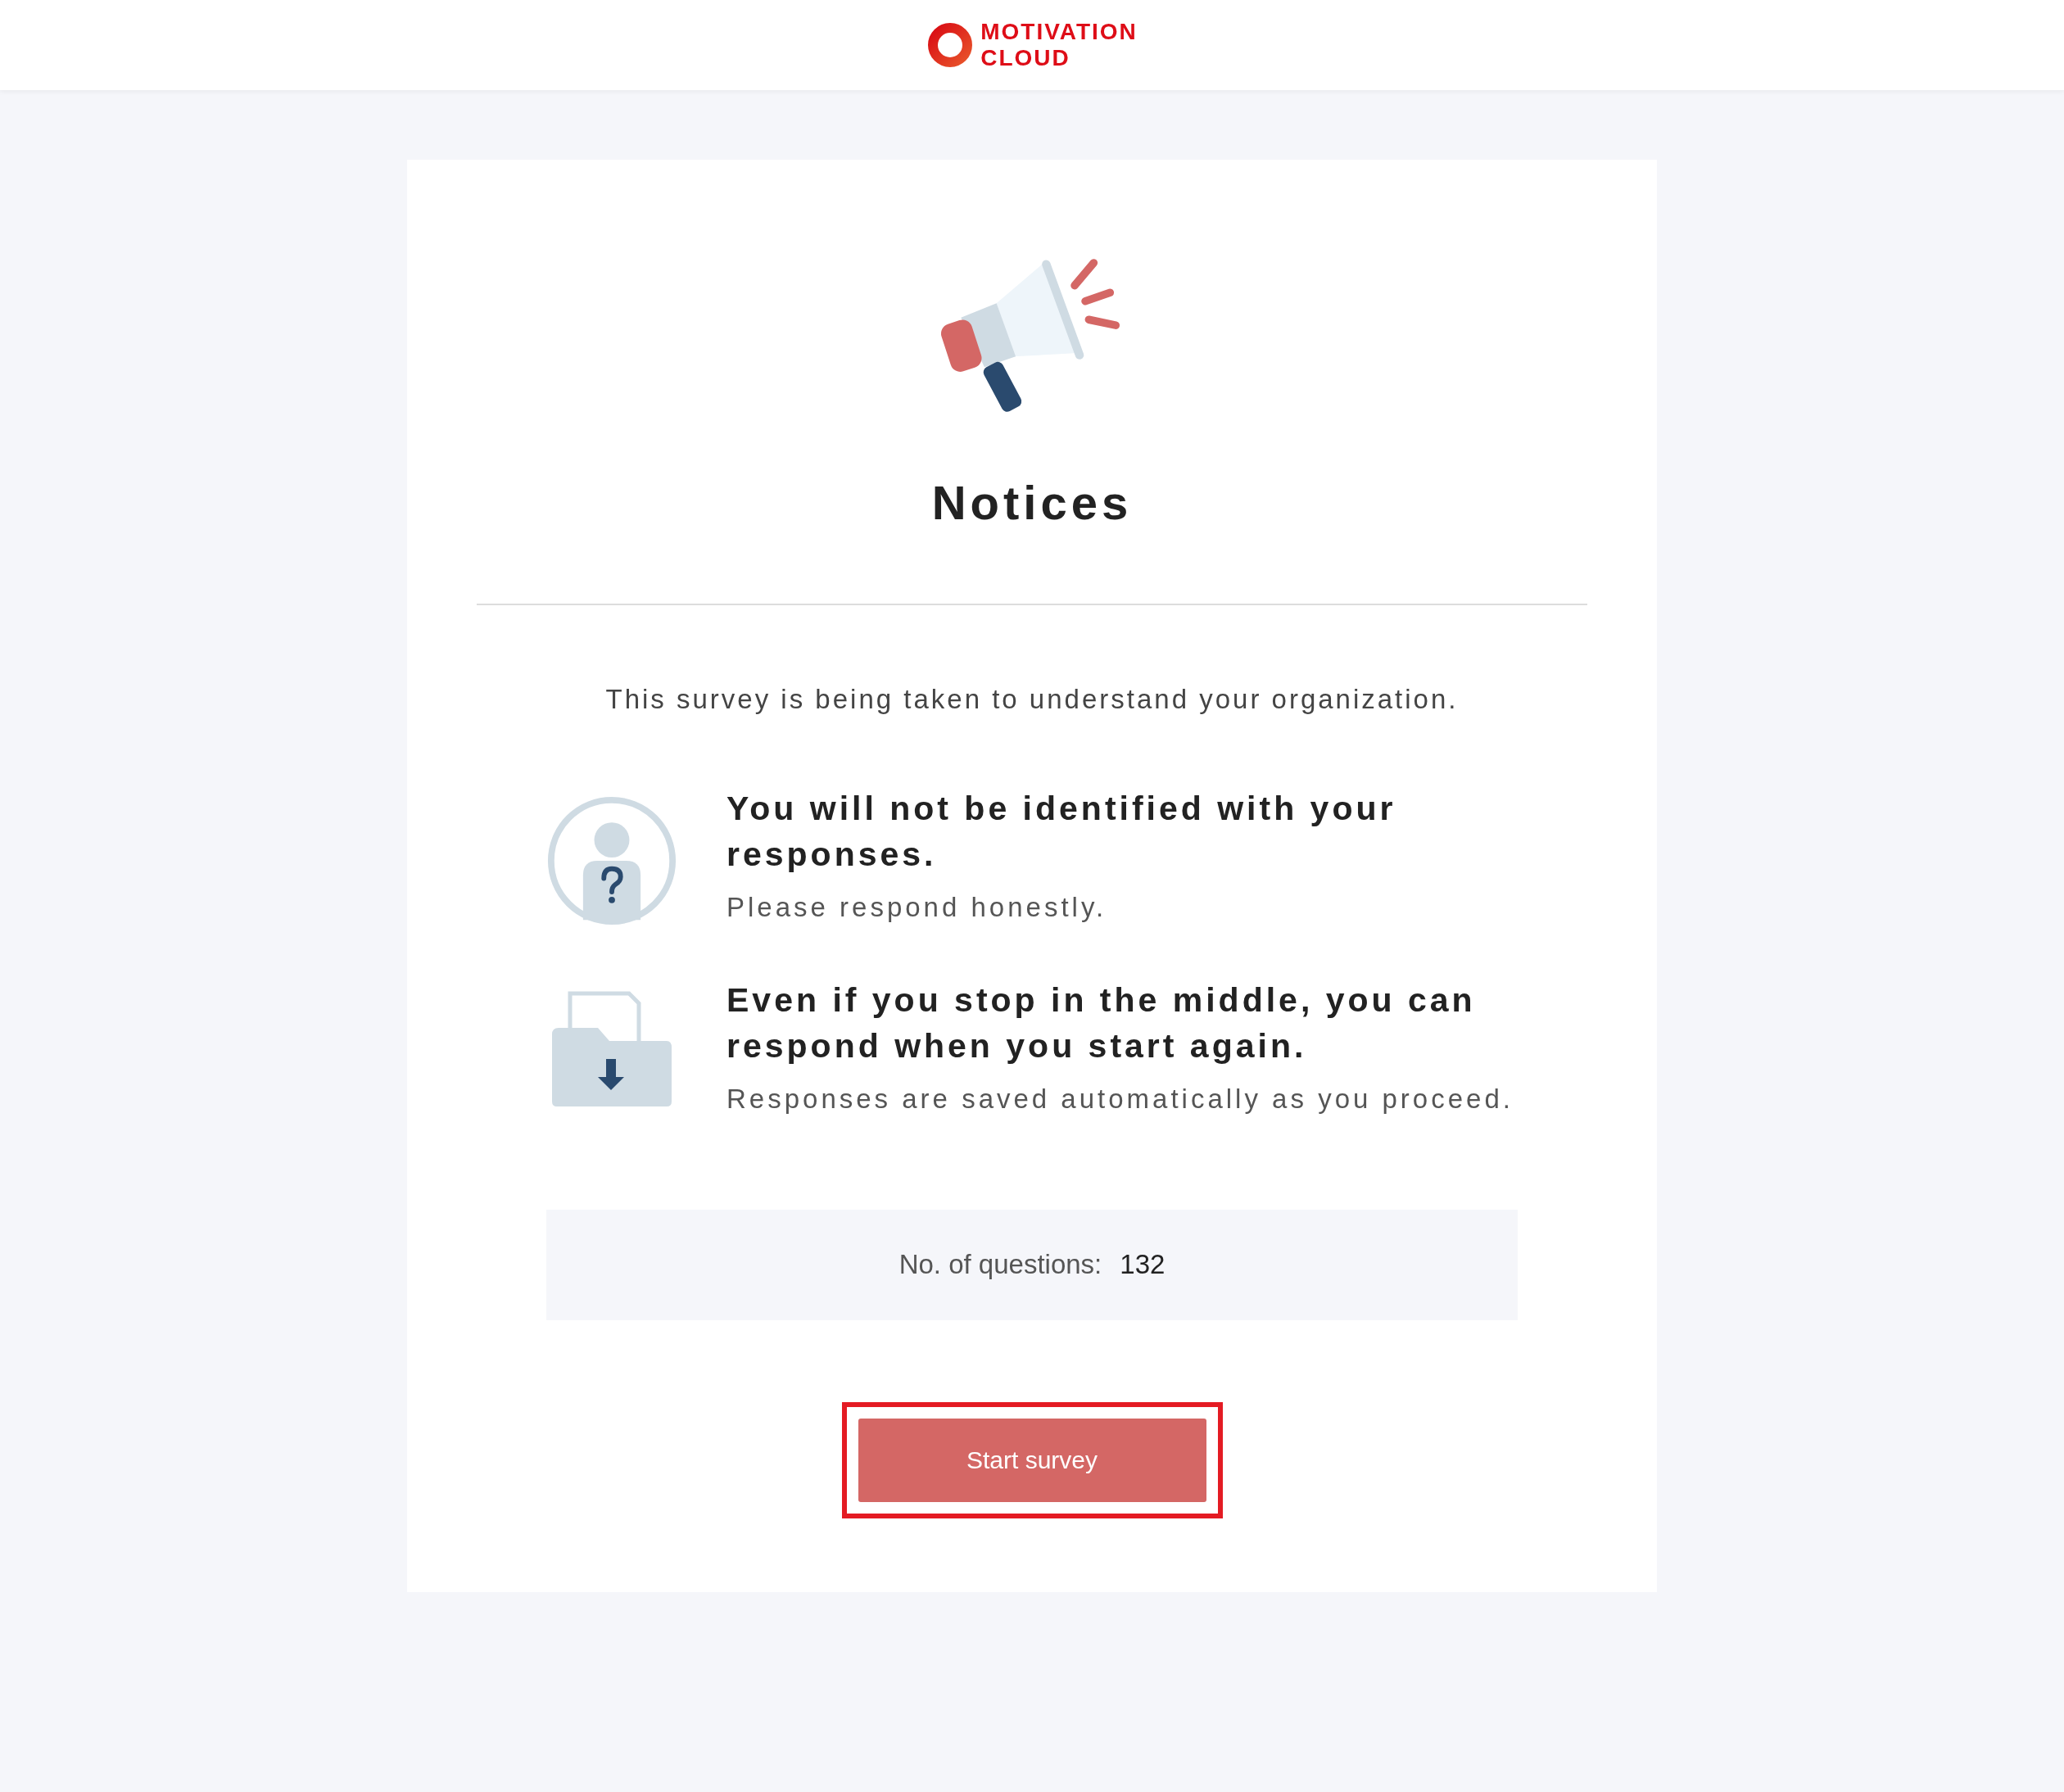 The image size is (2064, 1792). What do you see at coordinates (1059, 32) in the screenshot?
I see `logo-text: MOTIVATION` at bounding box center [1059, 32].